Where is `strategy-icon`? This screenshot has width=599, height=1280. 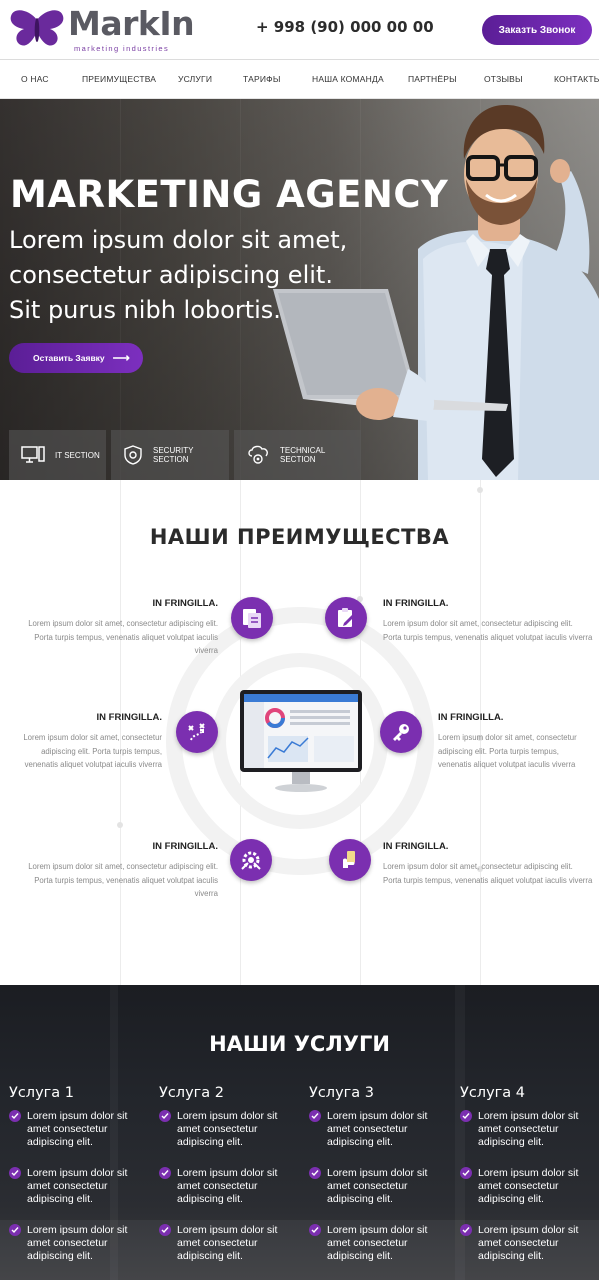 strategy-icon is located at coordinates (196, 732).